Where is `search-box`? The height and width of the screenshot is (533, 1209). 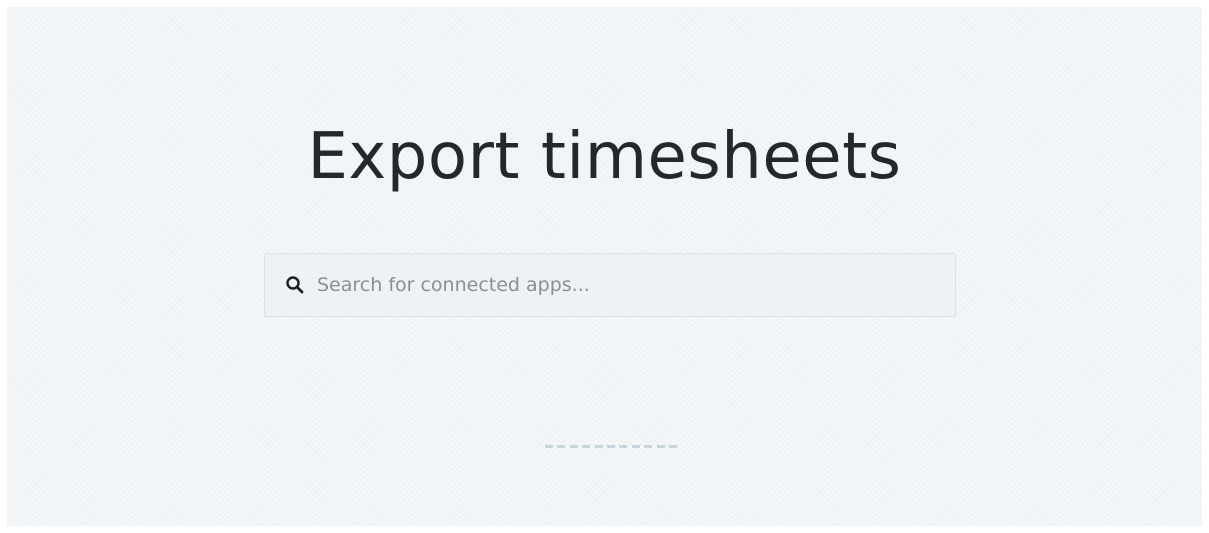
search-box is located at coordinates (610, 285).